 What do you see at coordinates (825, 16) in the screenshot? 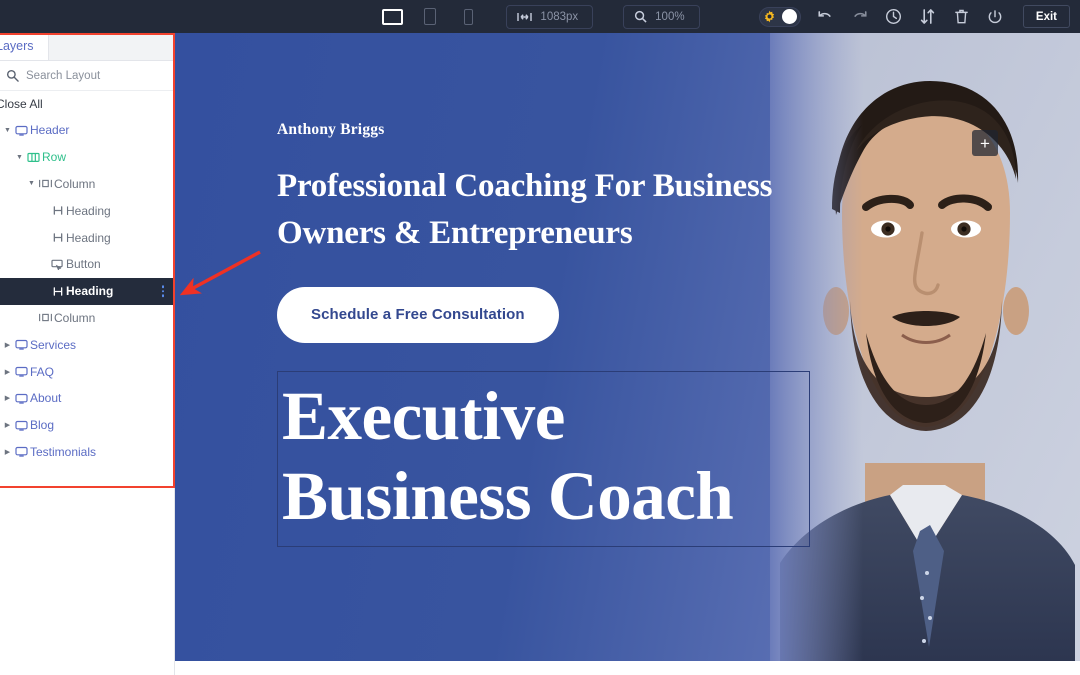
I see `undo-icon` at bounding box center [825, 16].